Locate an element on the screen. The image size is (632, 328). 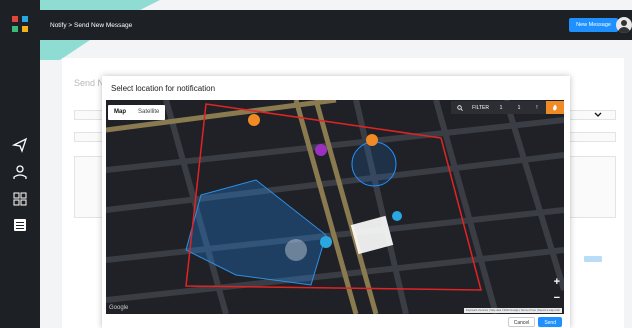
fire-icon is located at coordinates (555, 107).